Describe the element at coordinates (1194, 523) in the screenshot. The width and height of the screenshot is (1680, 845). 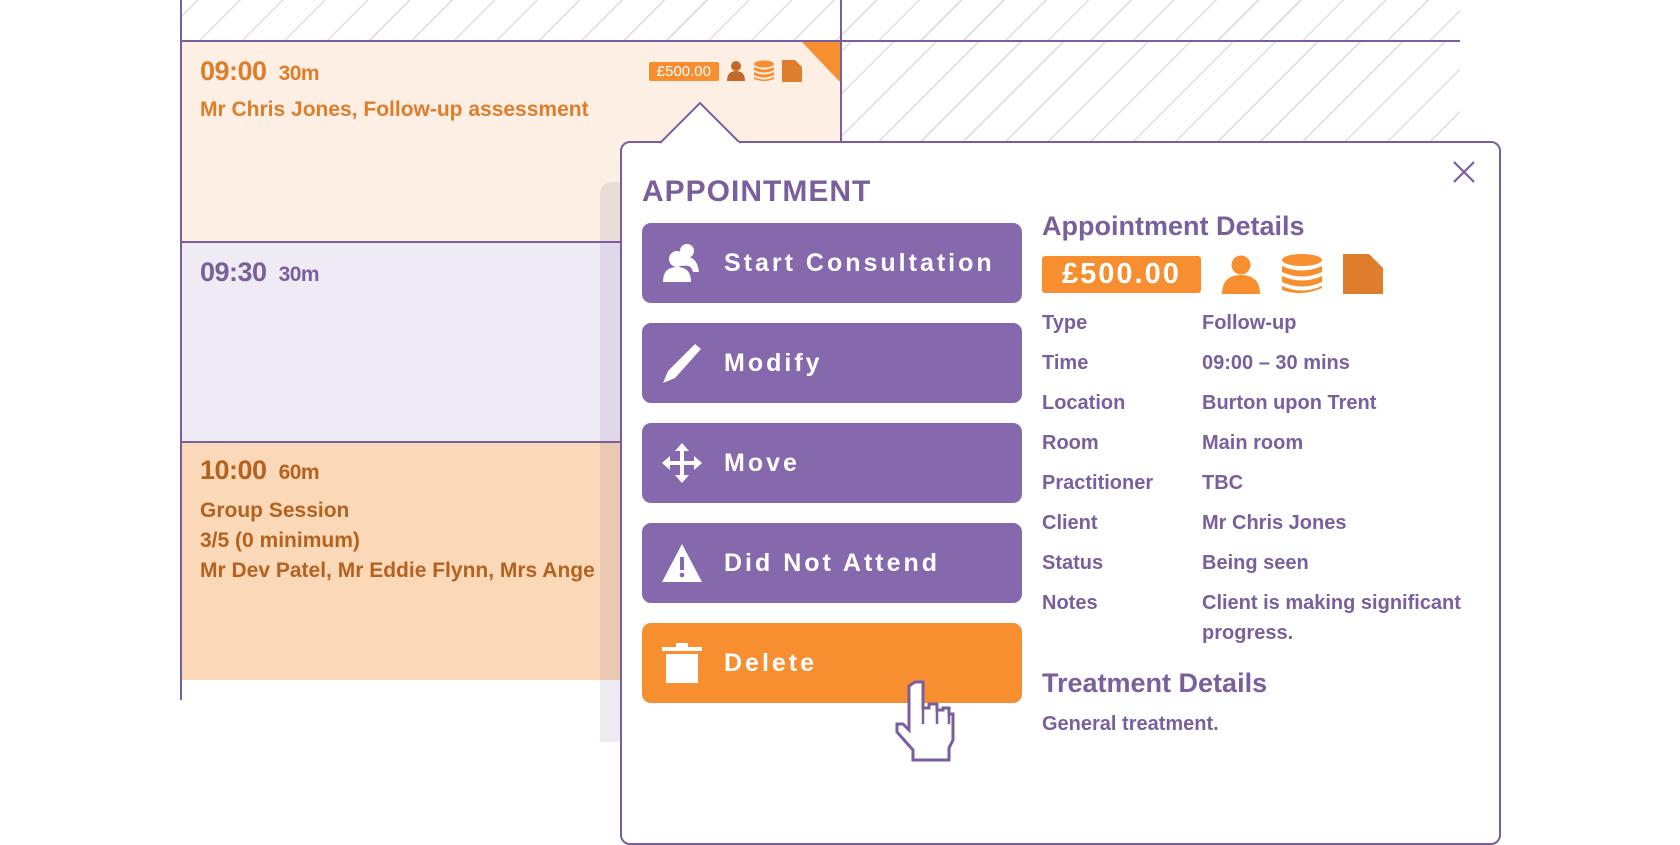
I see `detail-row-client: Client Mr Chris Jones` at that location.